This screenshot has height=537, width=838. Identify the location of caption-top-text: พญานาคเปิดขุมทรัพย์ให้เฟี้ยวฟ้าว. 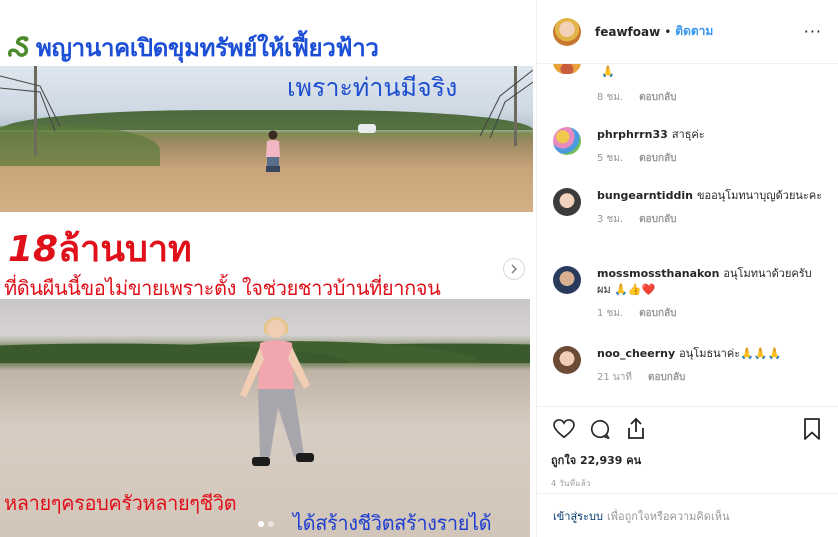
(207, 48).